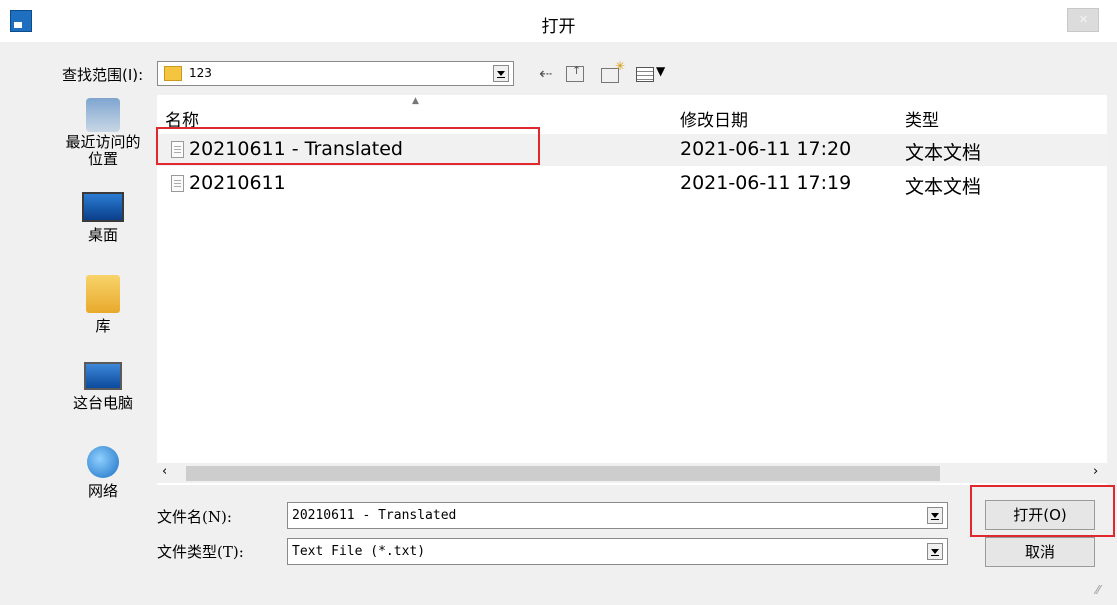 This screenshot has width=1117, height=605. I want to click on resize-grip-icon: ⁄⁄, so click(1098, 590).